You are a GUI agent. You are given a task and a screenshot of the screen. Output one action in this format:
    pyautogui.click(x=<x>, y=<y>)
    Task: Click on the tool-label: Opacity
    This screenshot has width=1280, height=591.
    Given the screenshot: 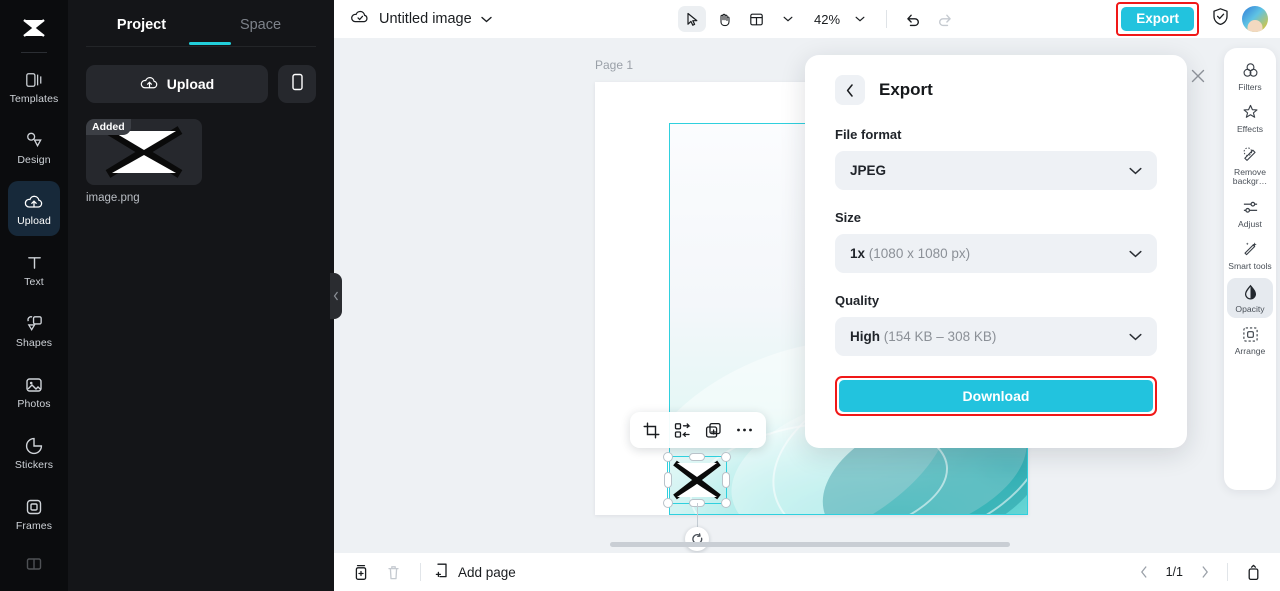 What is the action you would take?
    pyautogui.click(x=1250, y=308)
    